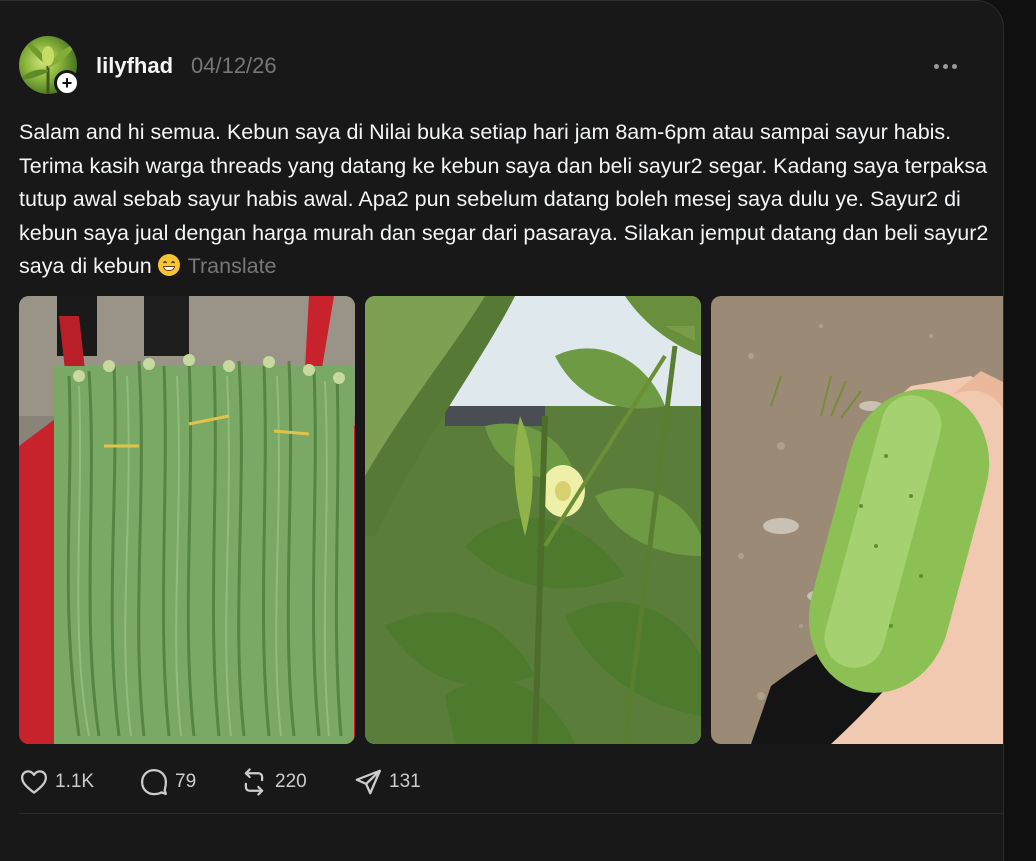  Describe the element at coordinates (67, 83) in the screenshot. I see `follow-plus-icon: +` at that location.